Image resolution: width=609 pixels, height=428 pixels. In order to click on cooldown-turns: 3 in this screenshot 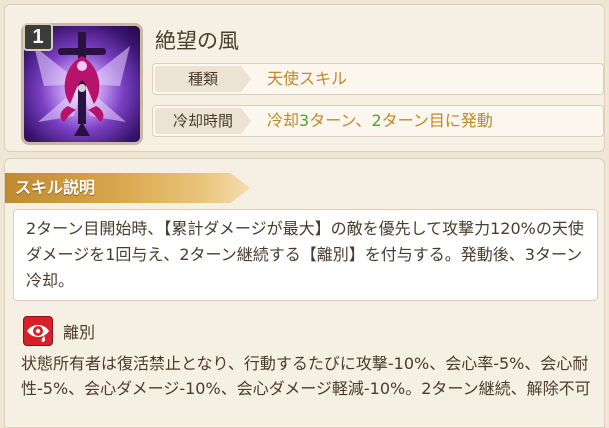, I will do `click(304, 120)`.